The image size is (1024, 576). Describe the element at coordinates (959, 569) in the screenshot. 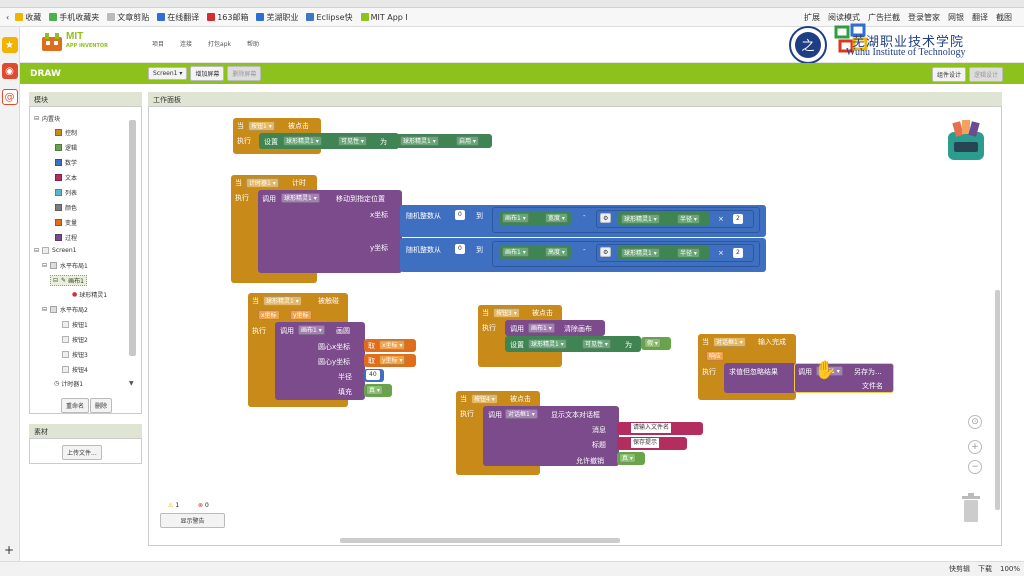

I see `quick-clip-button: 快剪辑` at that location.